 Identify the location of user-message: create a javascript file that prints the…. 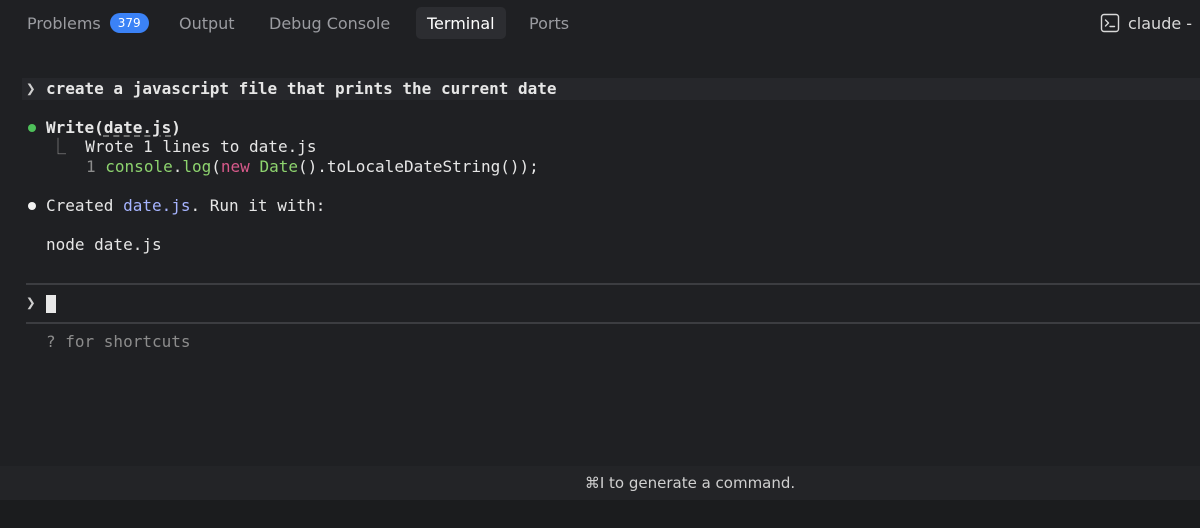
(301, 88).